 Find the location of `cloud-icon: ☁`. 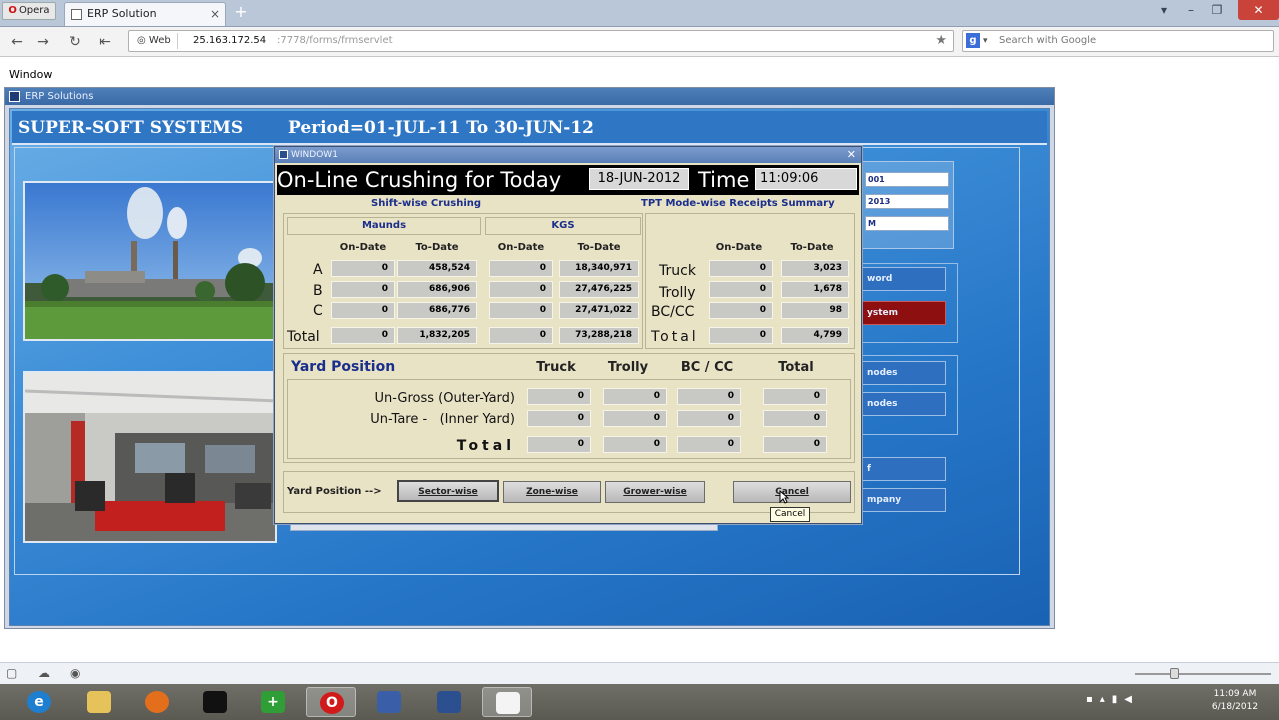

cloud-icon: ☁ is located at coordinates (44, 673).